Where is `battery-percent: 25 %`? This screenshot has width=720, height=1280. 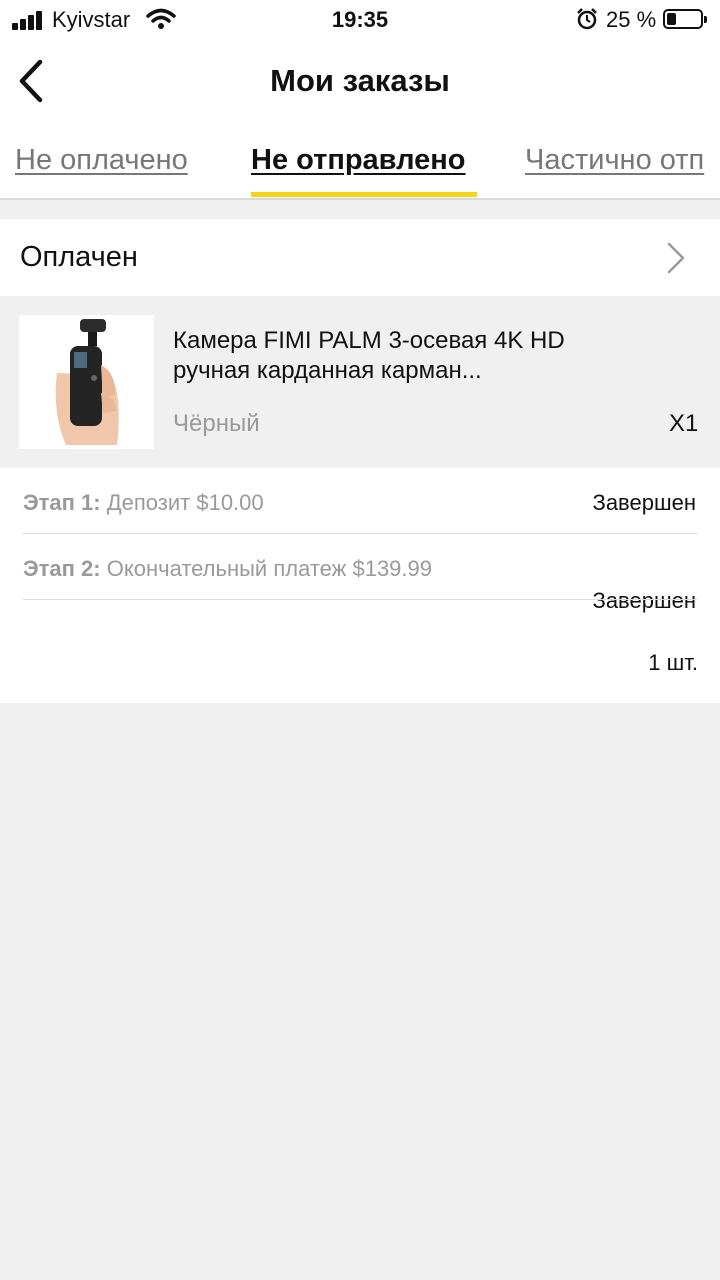
battery-percent: 25 % is located at coordinates (631, 19).